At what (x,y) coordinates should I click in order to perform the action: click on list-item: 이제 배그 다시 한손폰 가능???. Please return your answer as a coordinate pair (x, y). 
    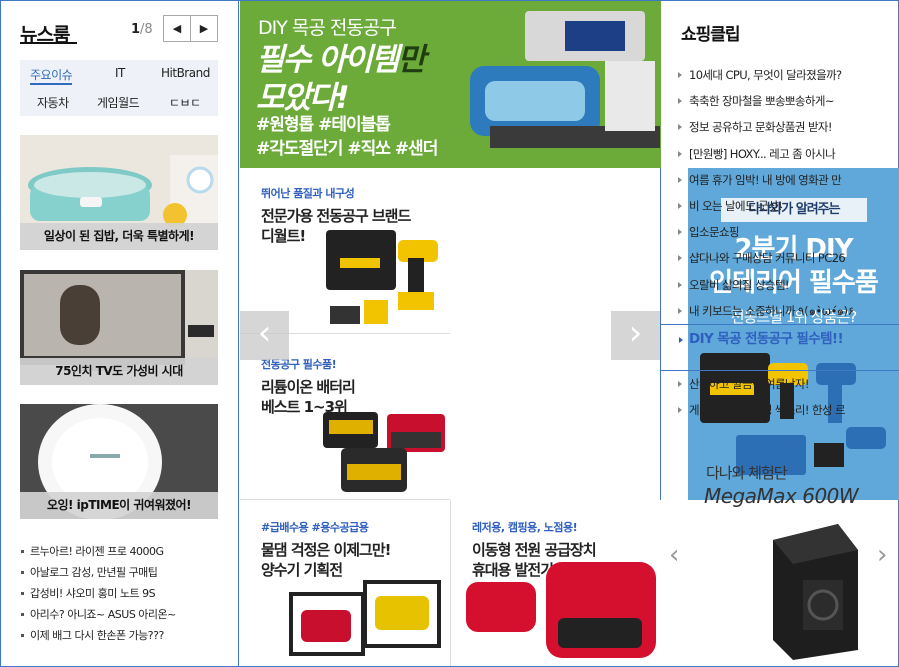
    Looking at the image, I should click on (125, 635).